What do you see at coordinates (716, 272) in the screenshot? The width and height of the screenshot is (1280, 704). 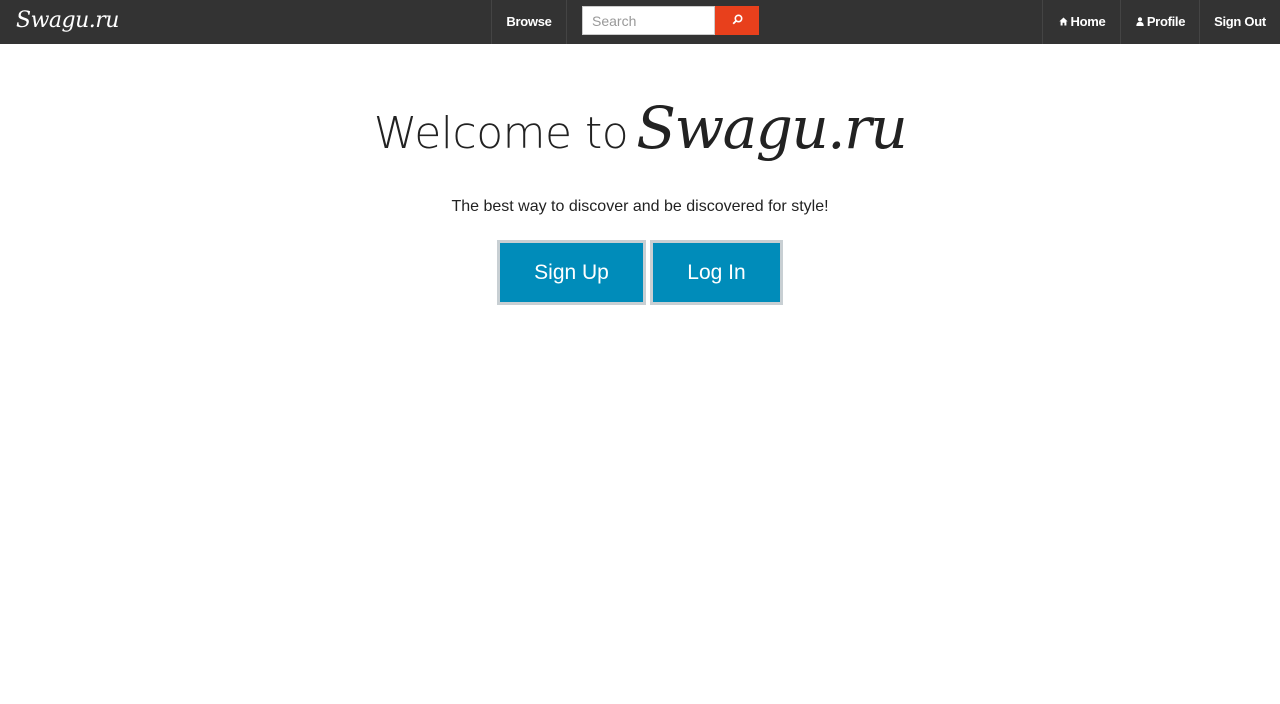 I see `log-in-button: Log In` at bounding box center [716, 272].